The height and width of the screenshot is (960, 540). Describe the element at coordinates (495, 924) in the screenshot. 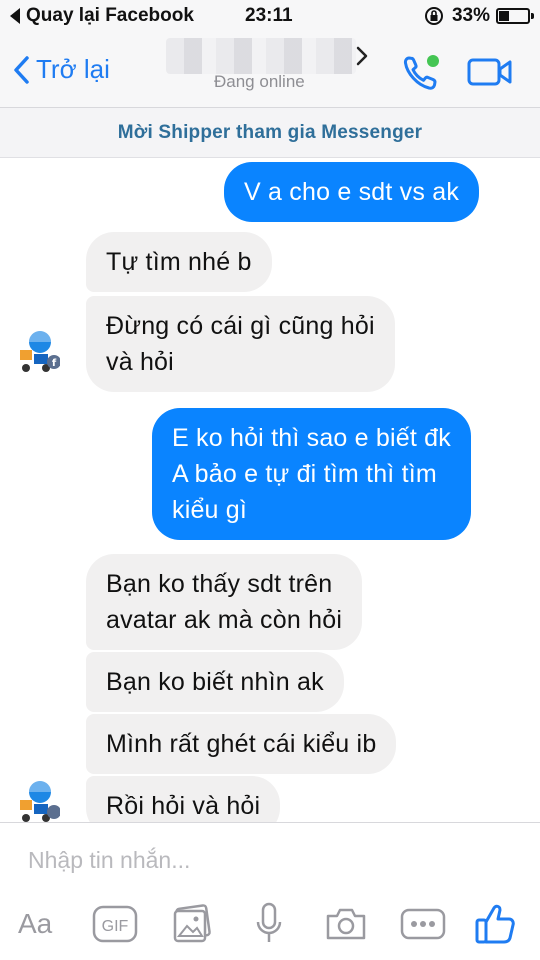

I see `thumbs-up-icon` at that location.